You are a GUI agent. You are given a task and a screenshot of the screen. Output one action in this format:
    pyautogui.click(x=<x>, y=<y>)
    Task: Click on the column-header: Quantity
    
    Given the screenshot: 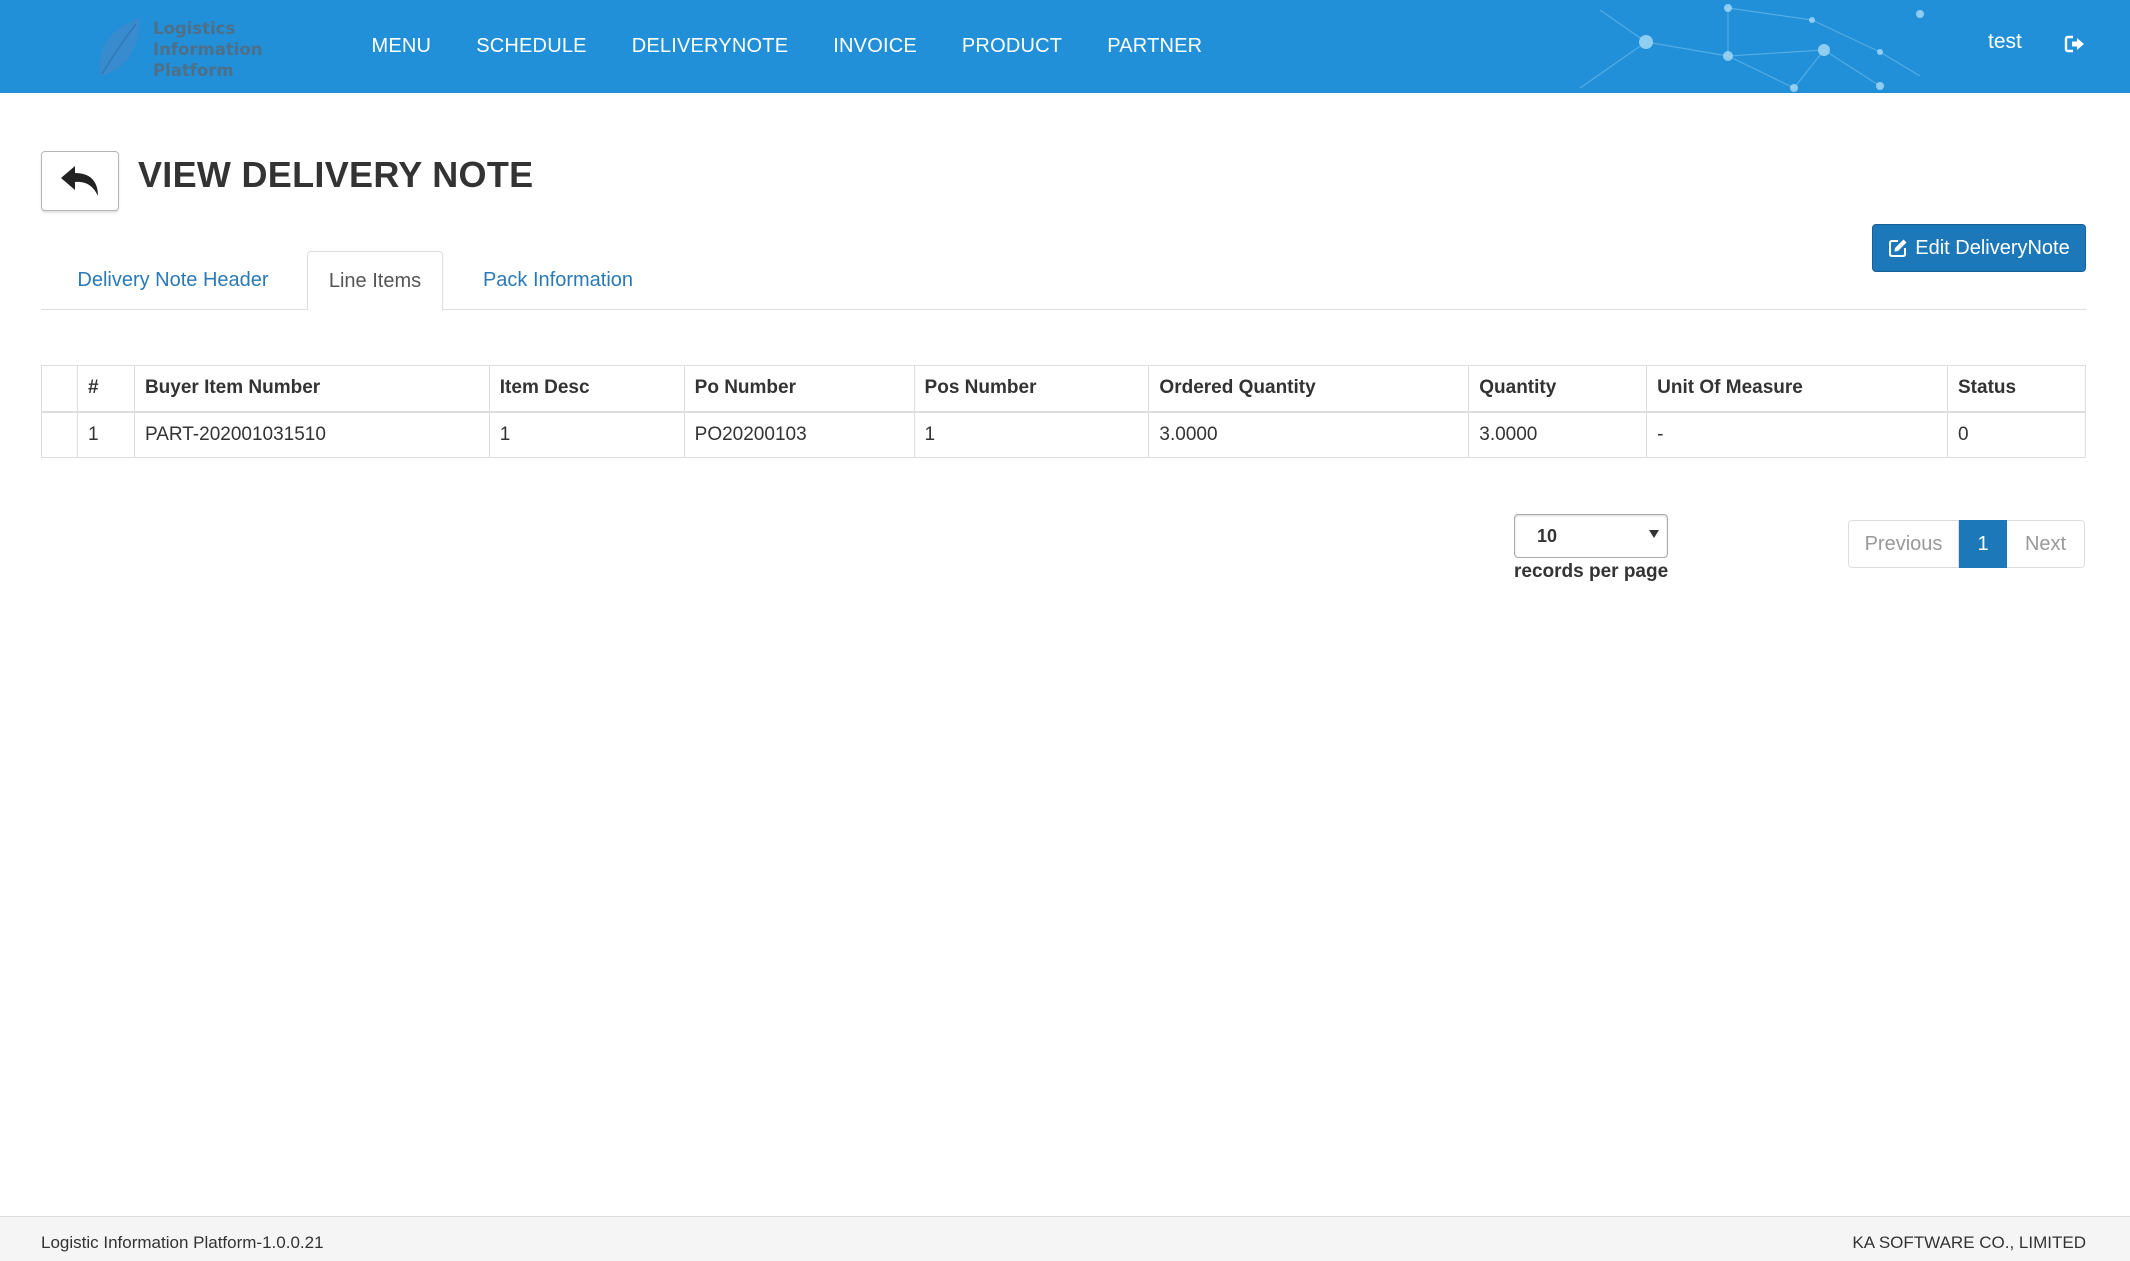 What is the action you would take?
    pyautogui.click(x=1558, y=389)
    